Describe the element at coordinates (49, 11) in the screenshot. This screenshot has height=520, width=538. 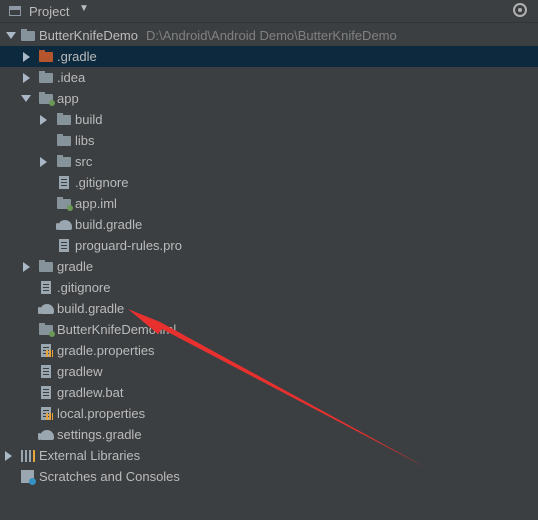
I see `project-view-title: Project` at that location.